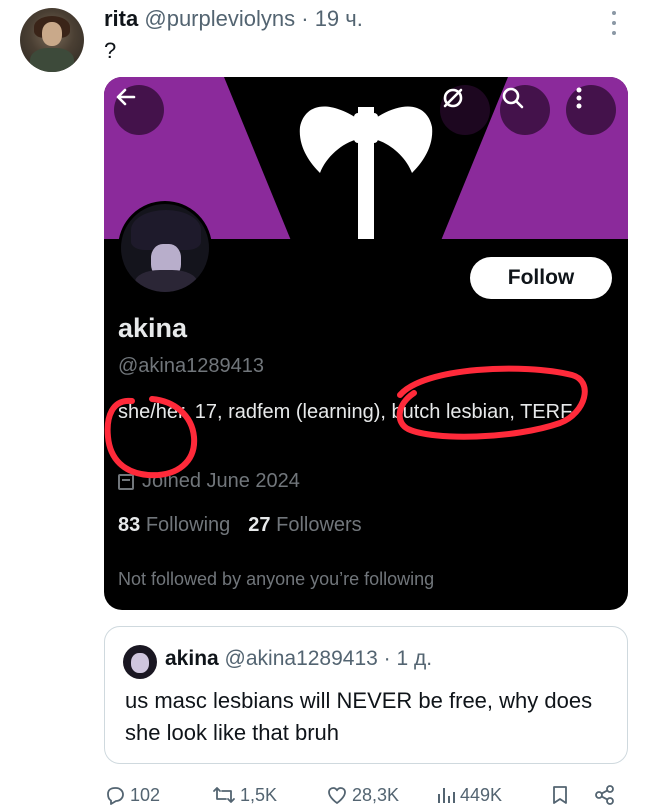 The image size is (649, 807). What do you see at coordinates (191, 366) in the screenshot?
I see `profile-handle: @akina1289413` at bounding box center [191, 366].